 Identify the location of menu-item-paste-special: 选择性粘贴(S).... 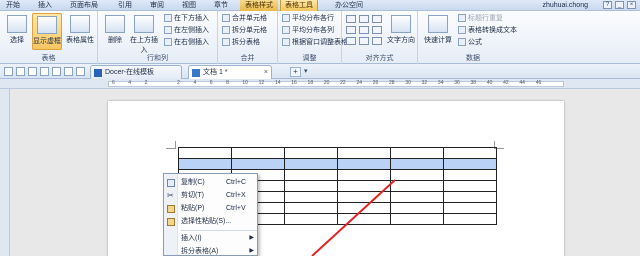
(211, 221).